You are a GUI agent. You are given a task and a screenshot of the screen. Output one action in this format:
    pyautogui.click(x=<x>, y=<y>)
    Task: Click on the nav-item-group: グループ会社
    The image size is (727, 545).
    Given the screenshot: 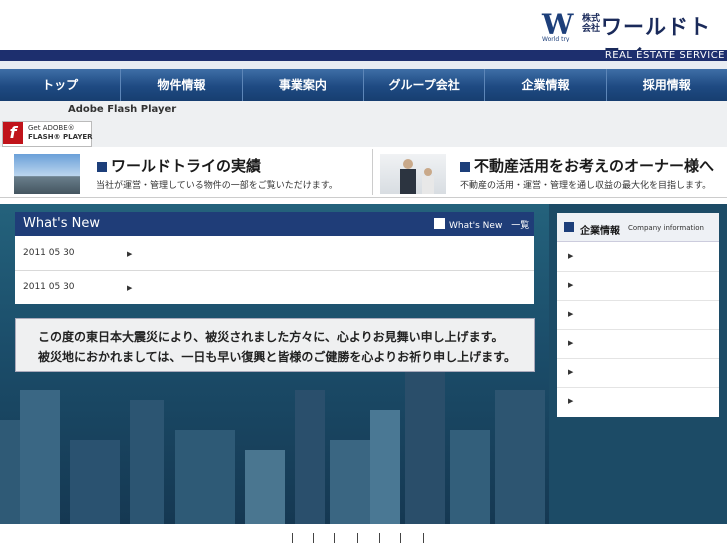 What is the action you would take?
    pyautogui.click(x=425, y=85)
    